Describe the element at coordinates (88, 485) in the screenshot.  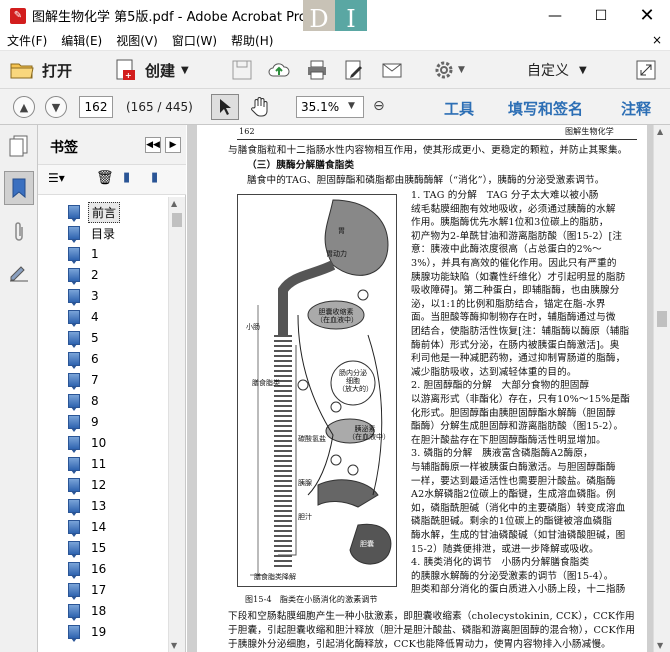
I see `bookmark-item: 12` at that location.